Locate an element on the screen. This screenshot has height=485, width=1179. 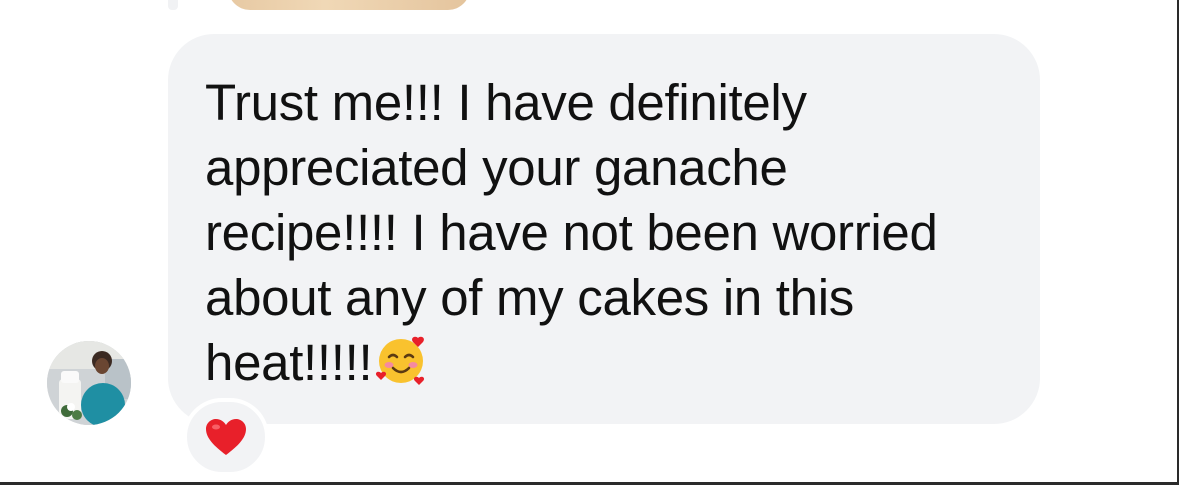
message-line-1: Trust me!!! I have definitely is located at coordinates (506, 102).